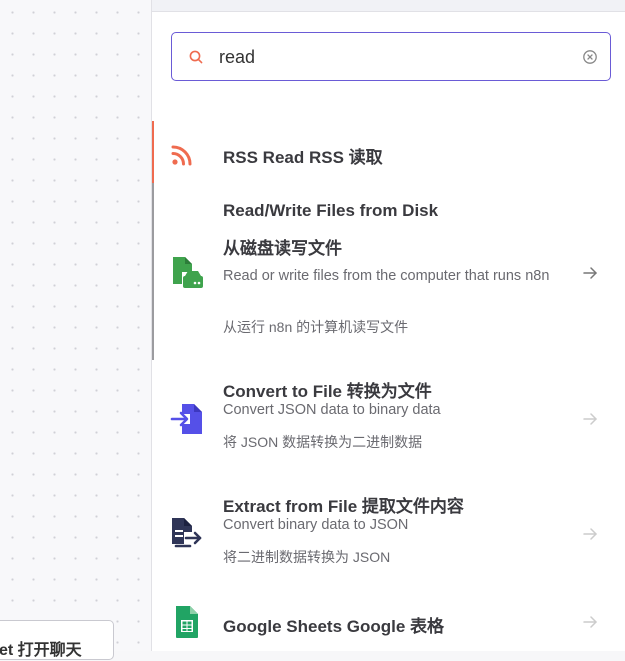 This screenshot has width=625, height=661. I want to click on panel-header-strip, so click(388, 6).